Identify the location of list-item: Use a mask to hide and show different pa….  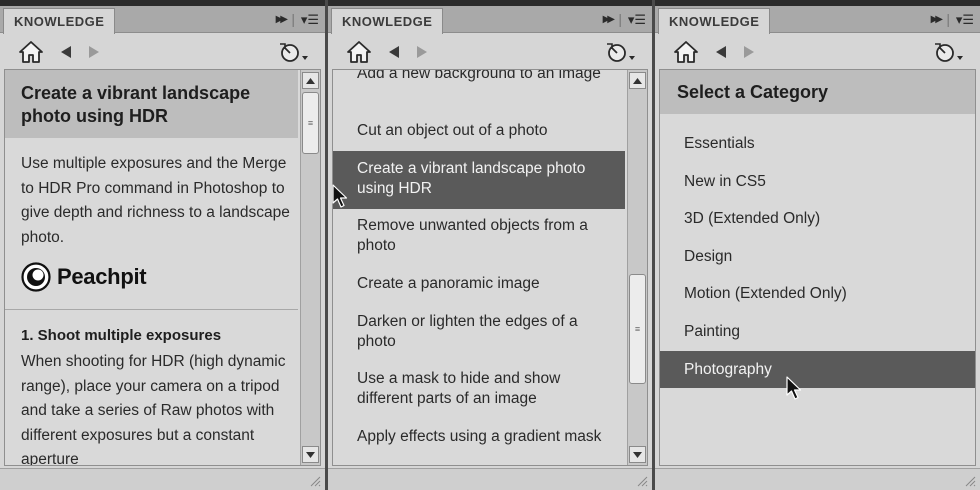
(479, 389).